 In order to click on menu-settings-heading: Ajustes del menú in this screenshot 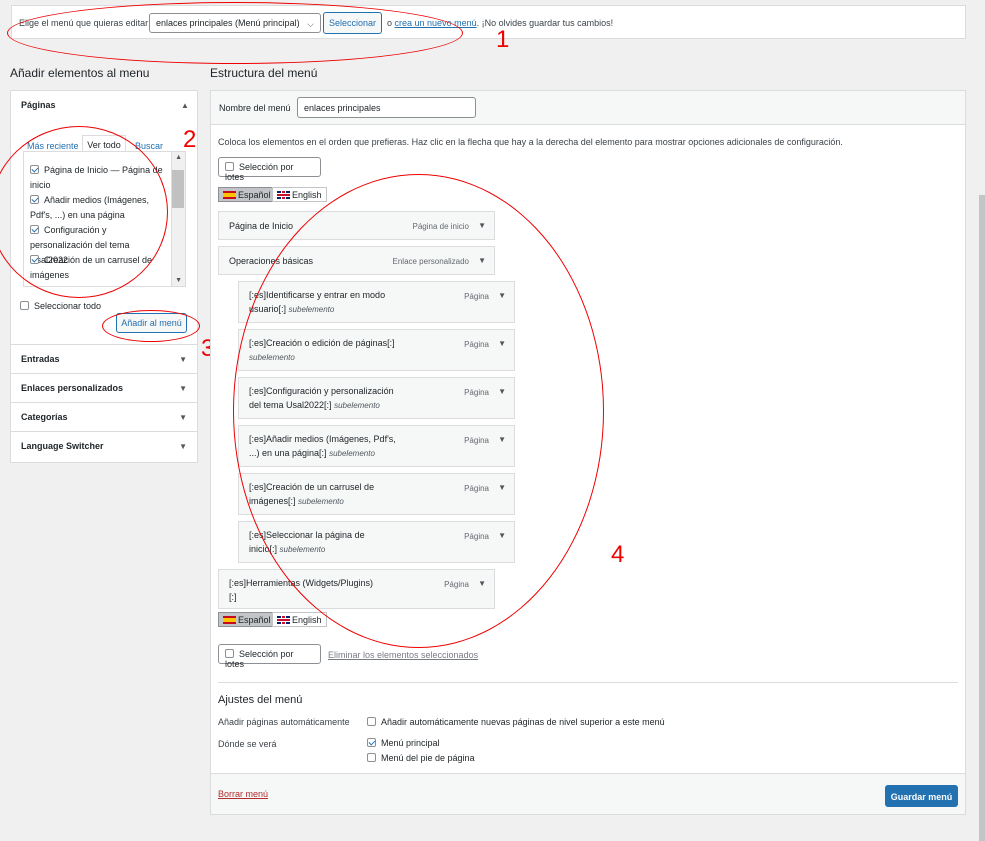, I will do `click(260, 700)`.